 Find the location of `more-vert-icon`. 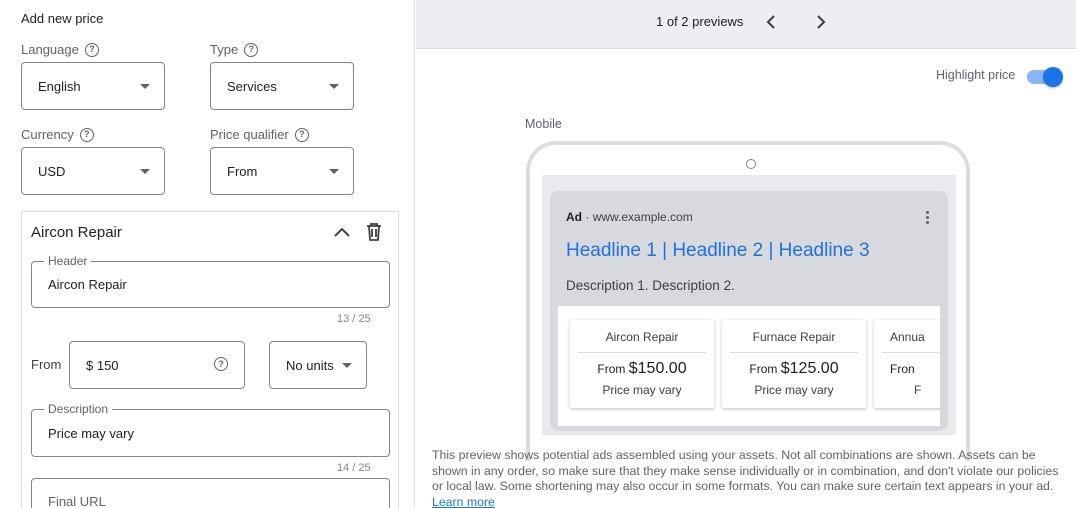

more-vert-icon is located at coordinates (928, 217).